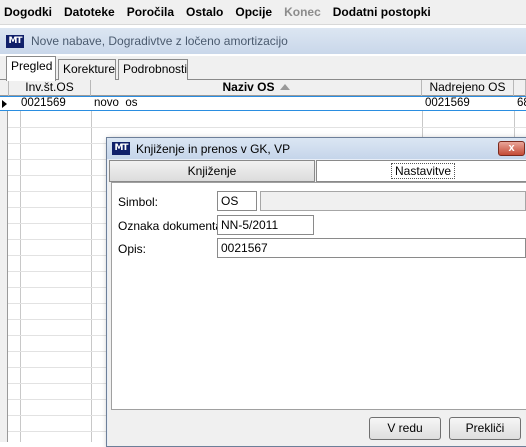  I want to click on sort-ascending-icon, so click(284, 87).